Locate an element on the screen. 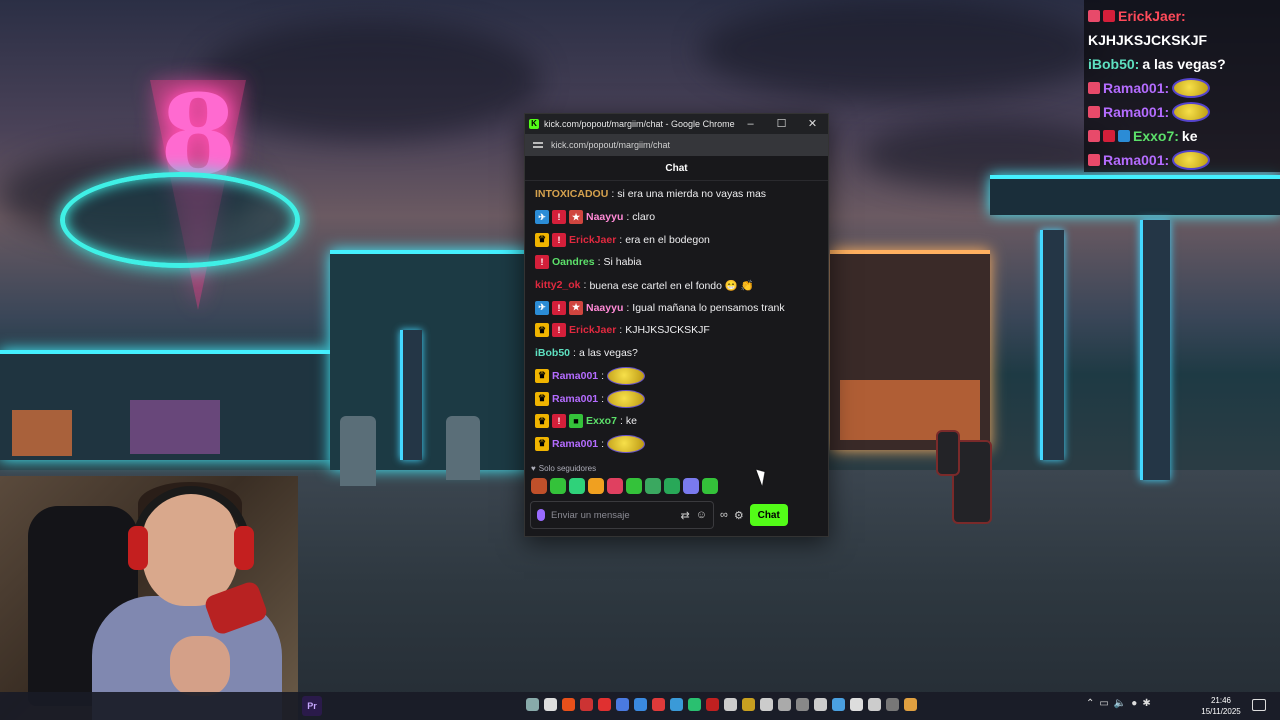  network-icon: ▭ is located at coordinates (1103, 703).